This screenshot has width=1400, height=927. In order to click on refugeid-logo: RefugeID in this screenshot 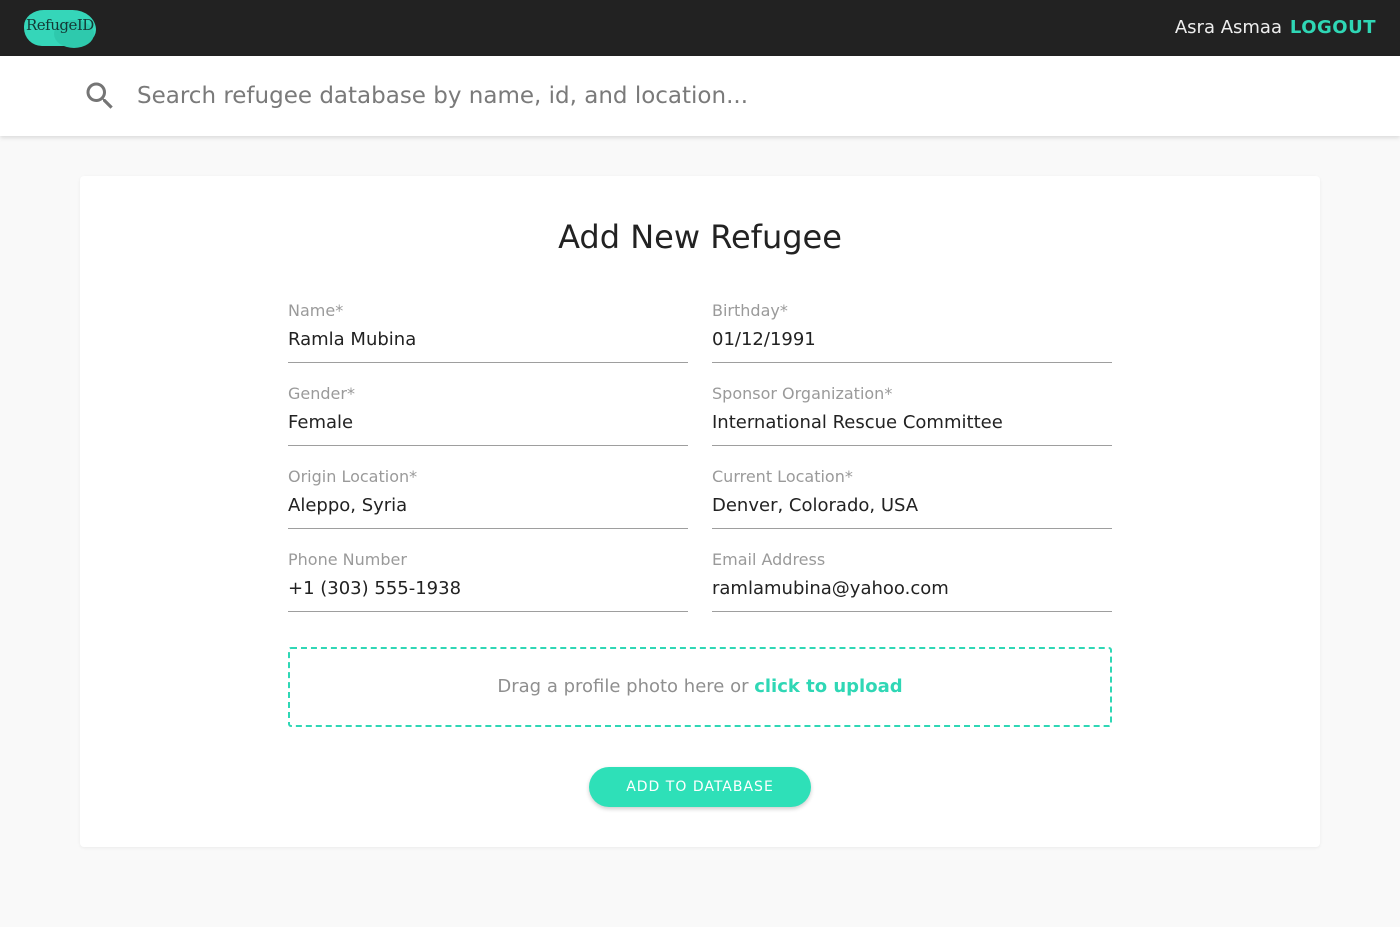, I will do `click(60, 27)`.